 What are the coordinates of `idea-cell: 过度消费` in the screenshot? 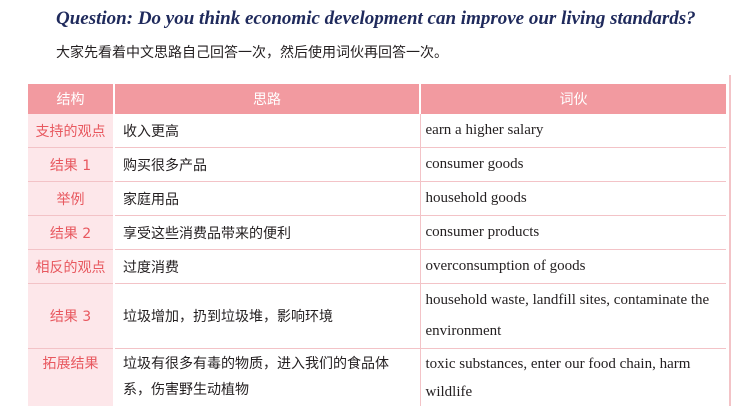 It's located at (267, 266).